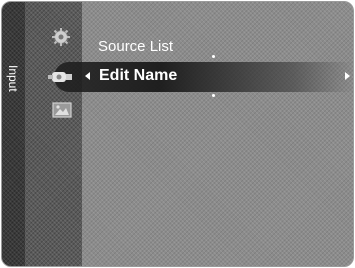 This screenshot has width=355, height=268. I want to click on gear-icon, so click(61, 37).